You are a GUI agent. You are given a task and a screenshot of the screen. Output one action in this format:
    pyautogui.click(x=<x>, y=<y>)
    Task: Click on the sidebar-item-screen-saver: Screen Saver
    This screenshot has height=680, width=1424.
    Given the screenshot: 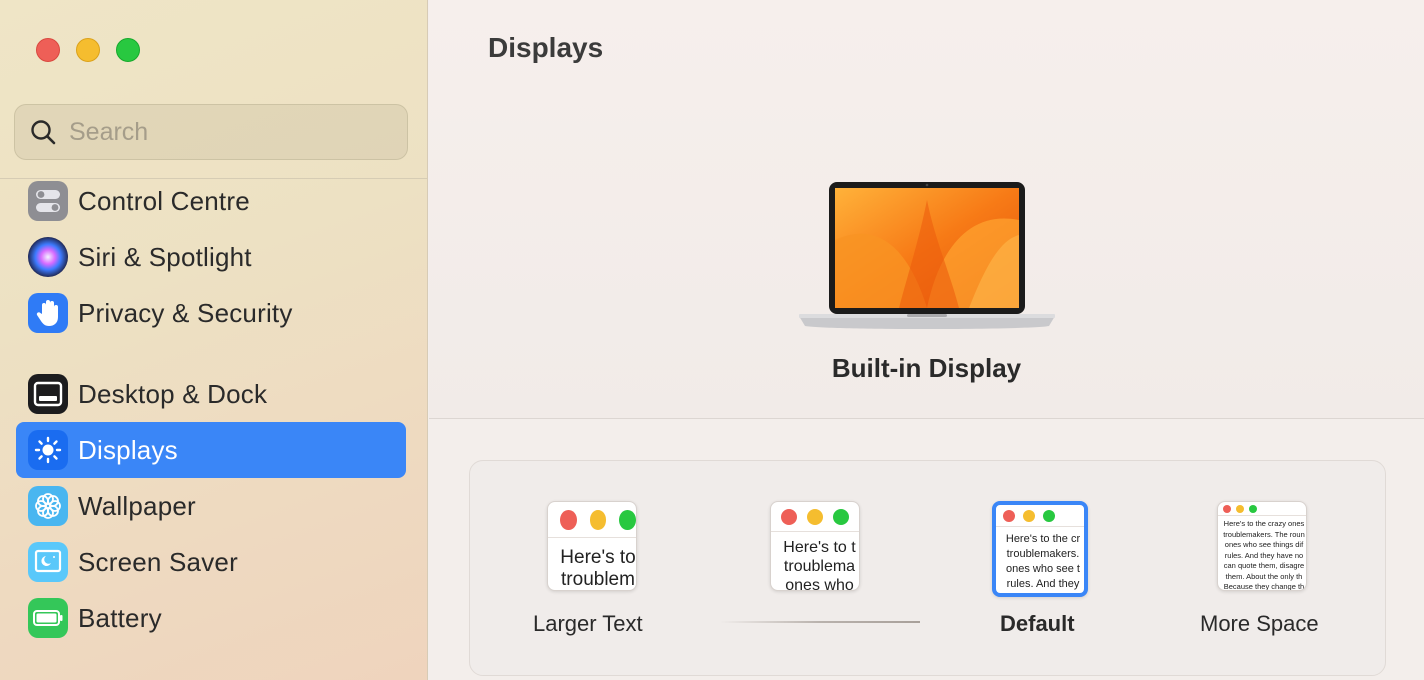 What is the action you would take?
    pyautogui.click(x=211, y=562)
    